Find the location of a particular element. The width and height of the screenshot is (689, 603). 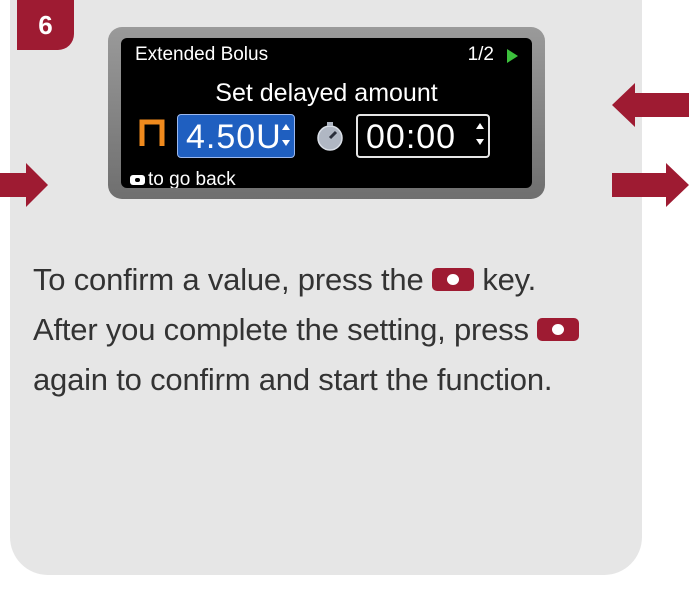

instruction-line-1: To confirm a value, press the key. is located at coordinates (333, 280).